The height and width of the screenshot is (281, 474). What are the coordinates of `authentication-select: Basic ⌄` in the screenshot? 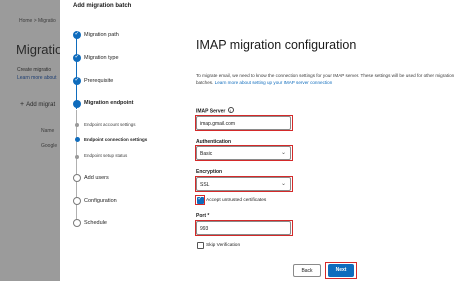 It's located at (243, 153).